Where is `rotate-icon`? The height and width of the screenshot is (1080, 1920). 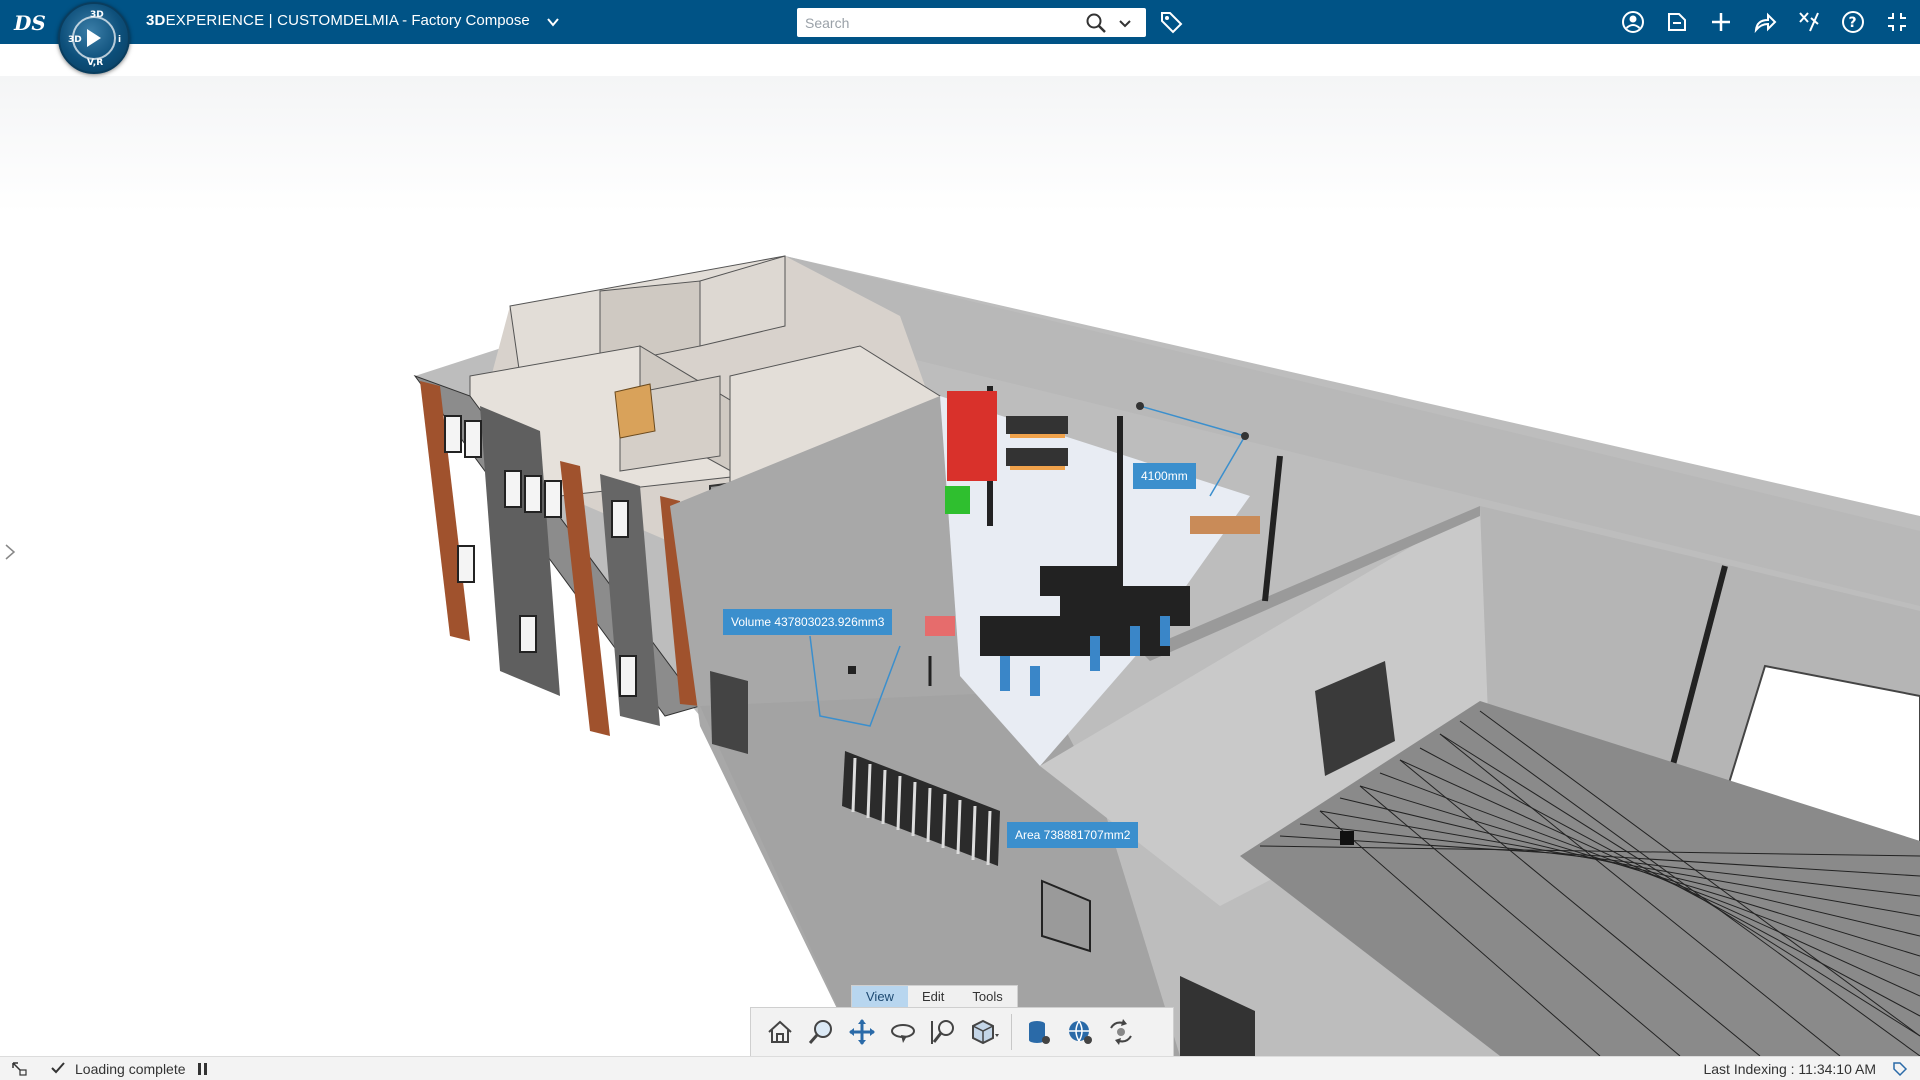
rotate-icon is located at coordinates (902, 1033).